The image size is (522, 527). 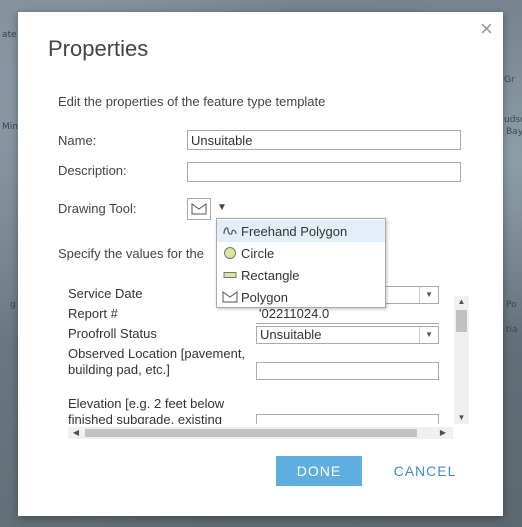 What do you see at coordinates (514, 132) in the screenshot?
I see `map-label: Bay` at bounding box center [514, 132].